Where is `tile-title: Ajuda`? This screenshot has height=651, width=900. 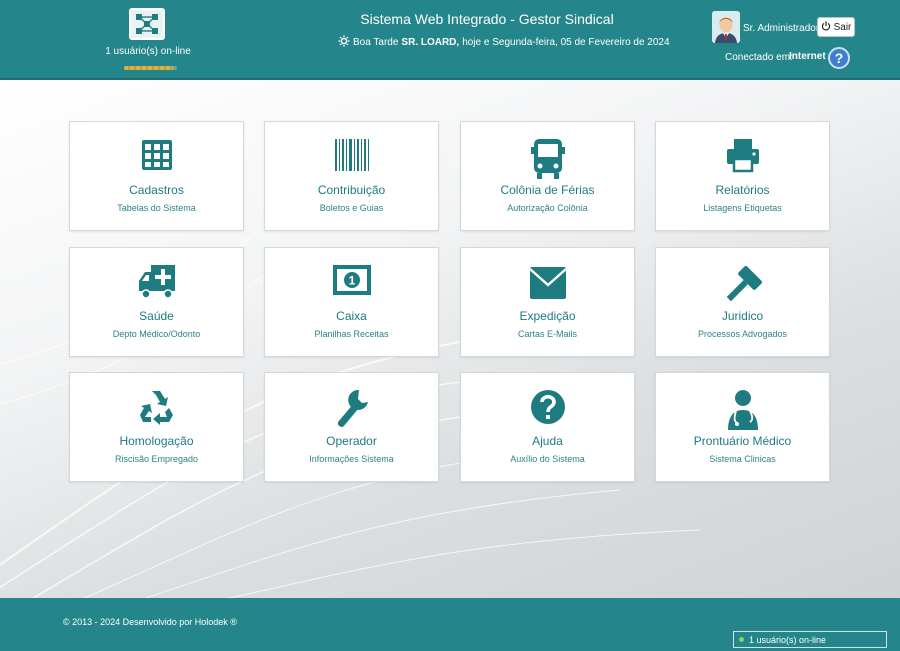
tile-title: Ajuda is located at coordinates (547, 441).